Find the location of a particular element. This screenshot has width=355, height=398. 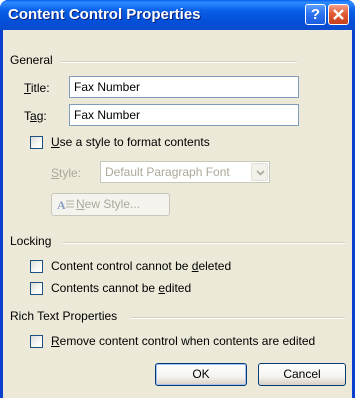

new-style-icon: A is located at coordinates (65, 205).